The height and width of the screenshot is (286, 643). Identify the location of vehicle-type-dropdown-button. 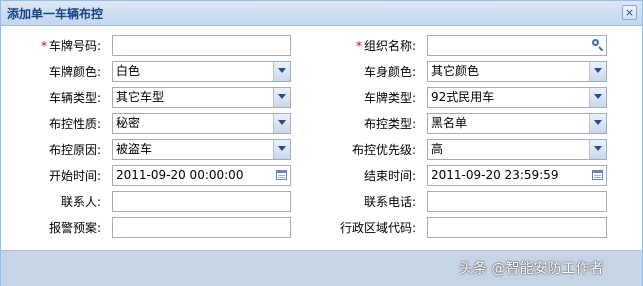
(281, 97).